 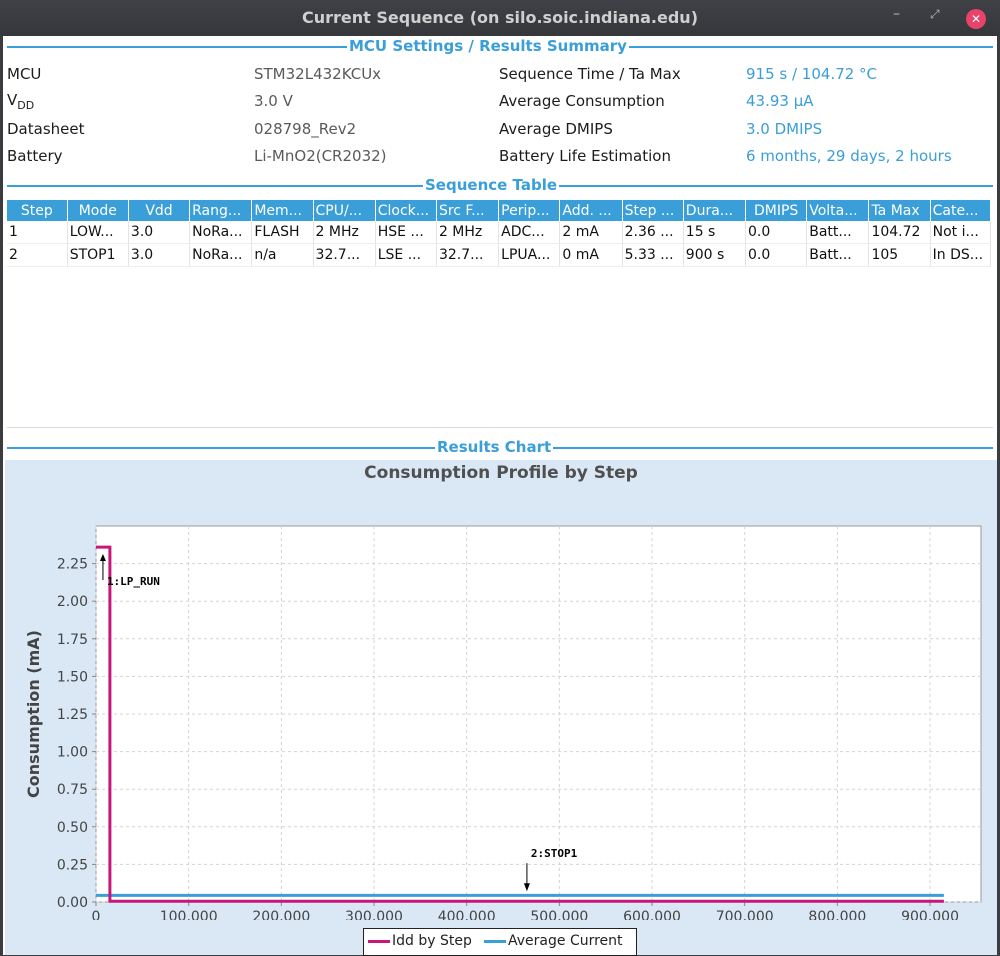 What do you see at coordinates (812, 74) in the screenshot?
I see `sequence-time-value: 915 s / 104.72 °C` at bounding box center [812, 74].